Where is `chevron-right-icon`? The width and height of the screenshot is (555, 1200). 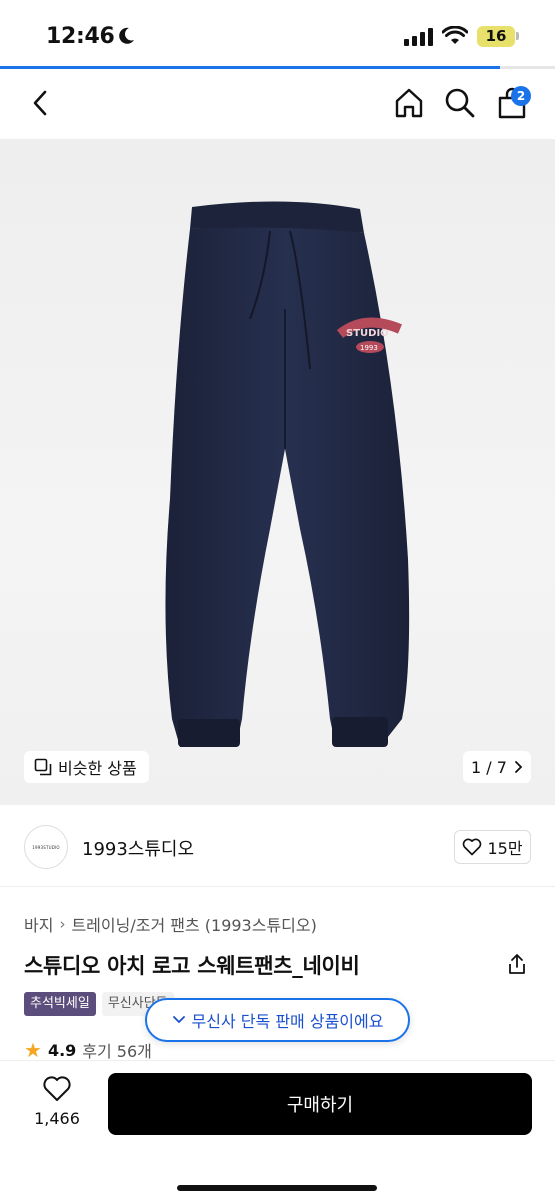
chevron-right-icon is located at coordinates (519, 767).